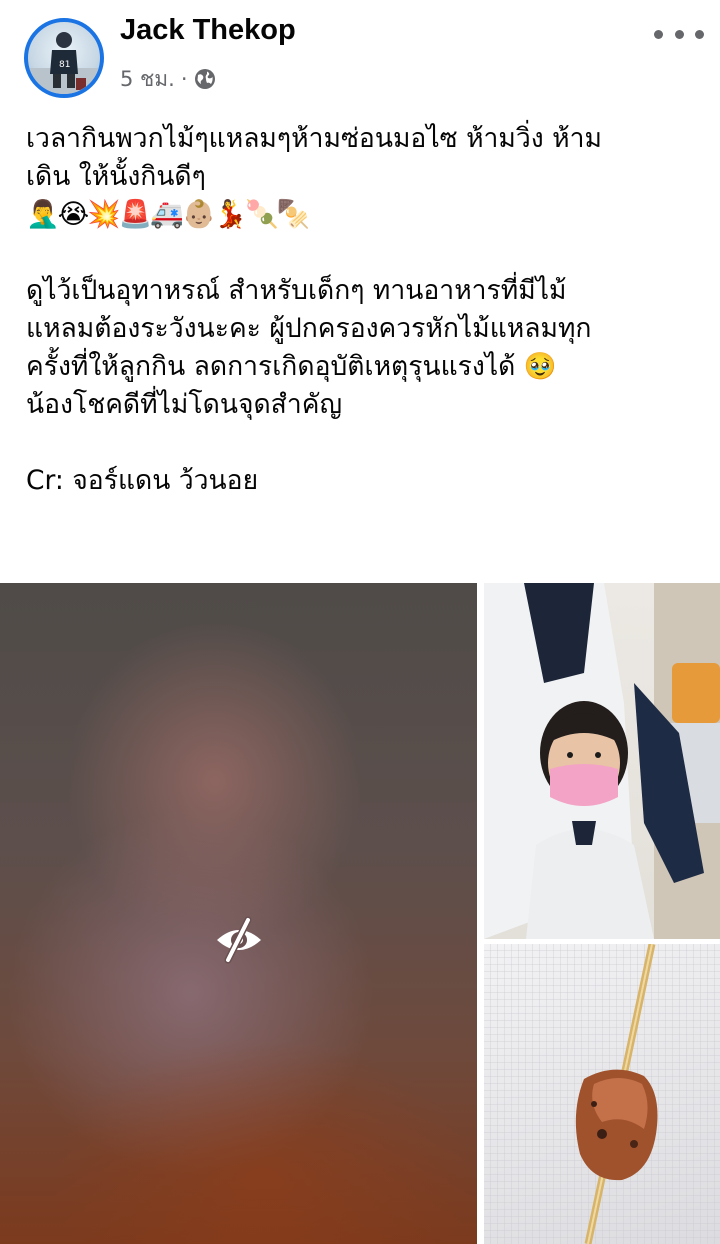 This screenshot has width=720, height=1244. I want to click on skewer-object-photo, so click(602, 1094).